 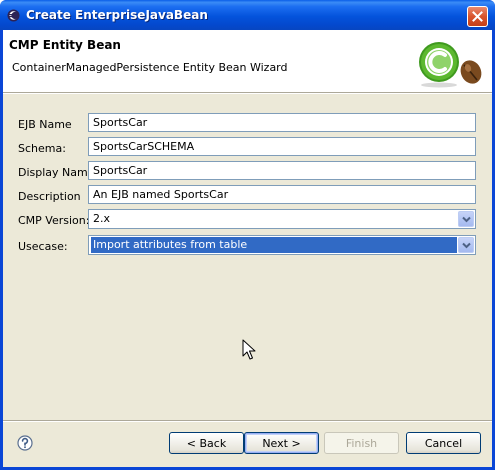 What do you see at coordinates (13, 15) in the screenshot?
I see `eclipse-icon` at bounding box center [13, 15].